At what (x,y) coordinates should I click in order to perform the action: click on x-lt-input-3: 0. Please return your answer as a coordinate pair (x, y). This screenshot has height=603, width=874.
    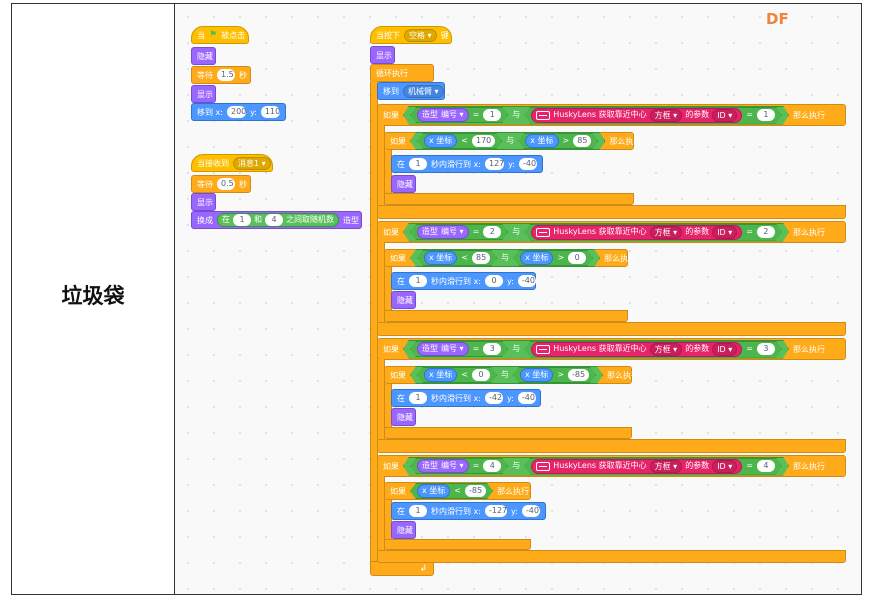
    Looking at the image, I should click on (481, 375).